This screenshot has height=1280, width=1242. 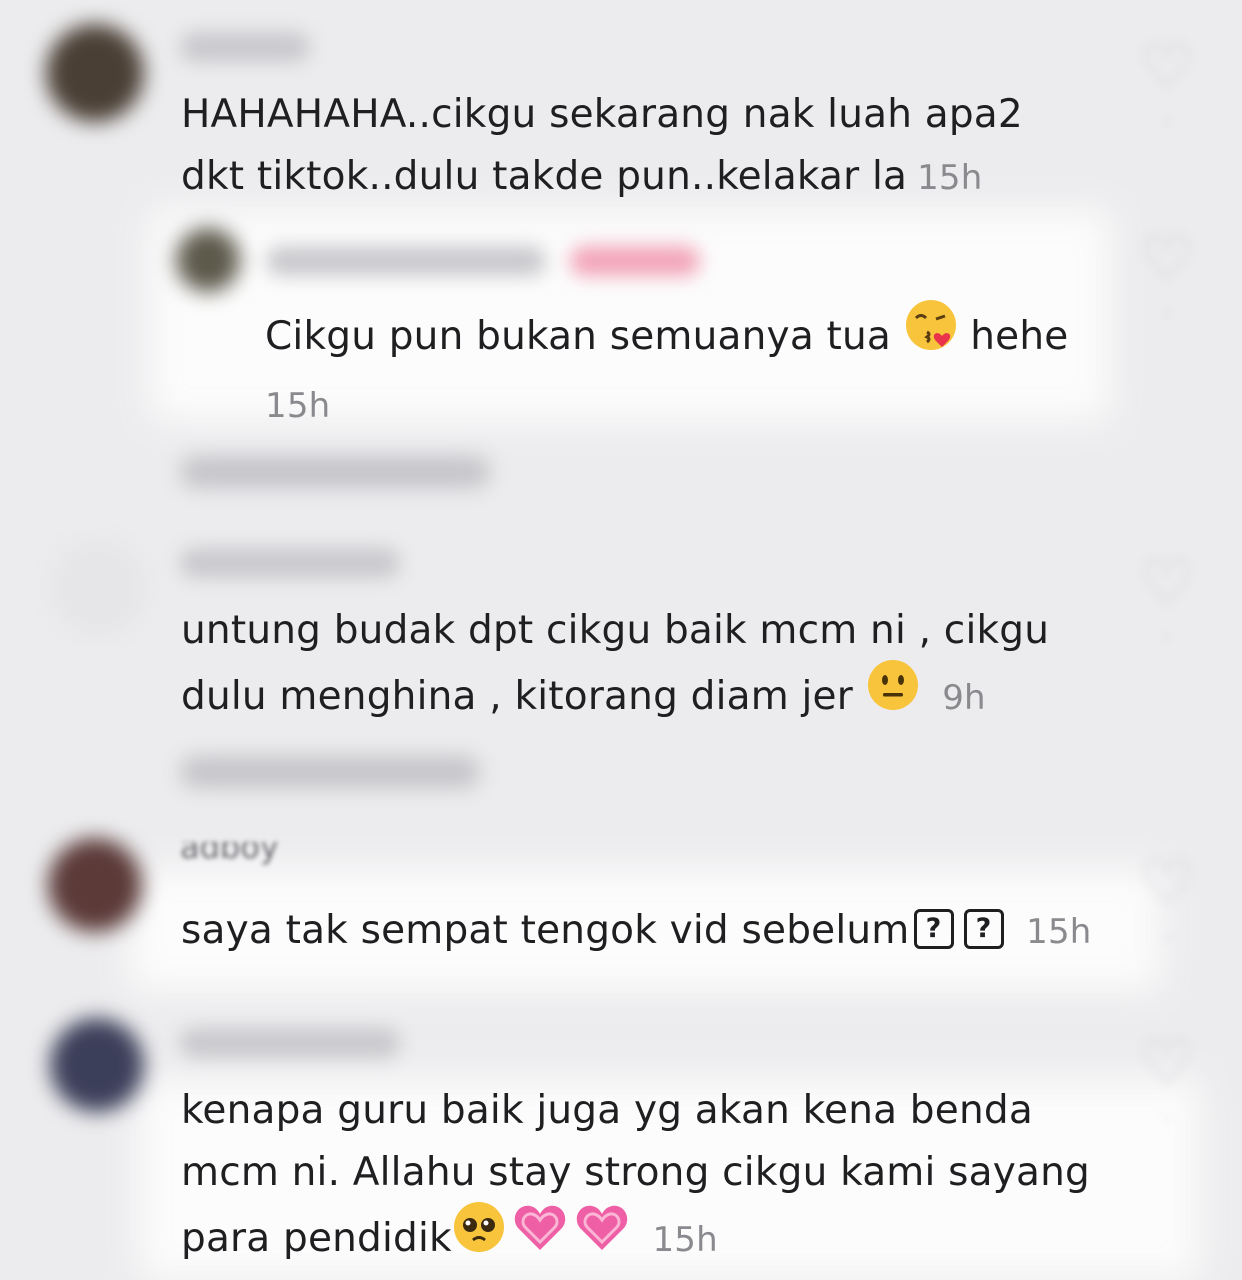 I want to click on comment-line: kenapa guru baik juga yg akan kena benda, so click(x=607, y=1110).